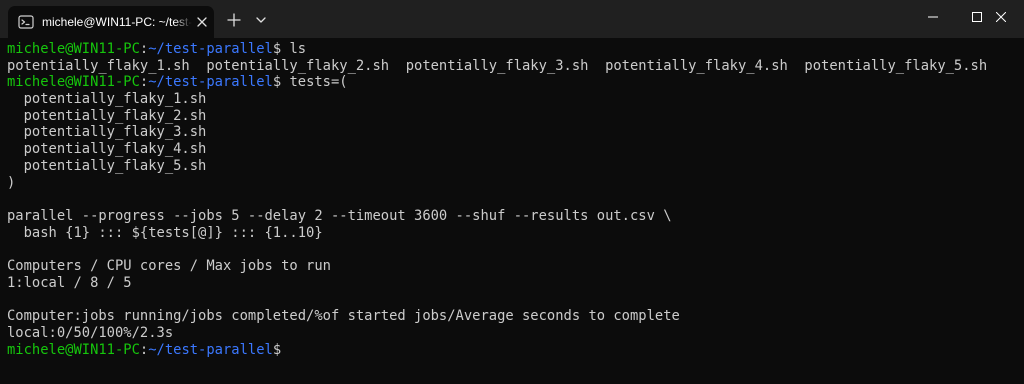 The width and height of the screenshot is (1024, 384). I want to click on new-tab-button, so click(234, 20).